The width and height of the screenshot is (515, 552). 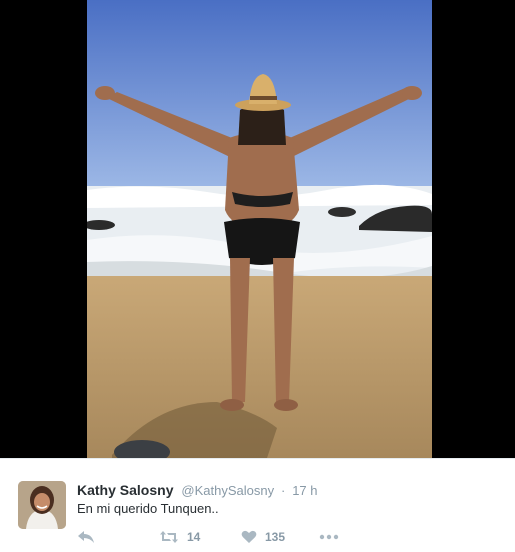 I want to click on retweet-count: 14, so click(x=194, y=537).